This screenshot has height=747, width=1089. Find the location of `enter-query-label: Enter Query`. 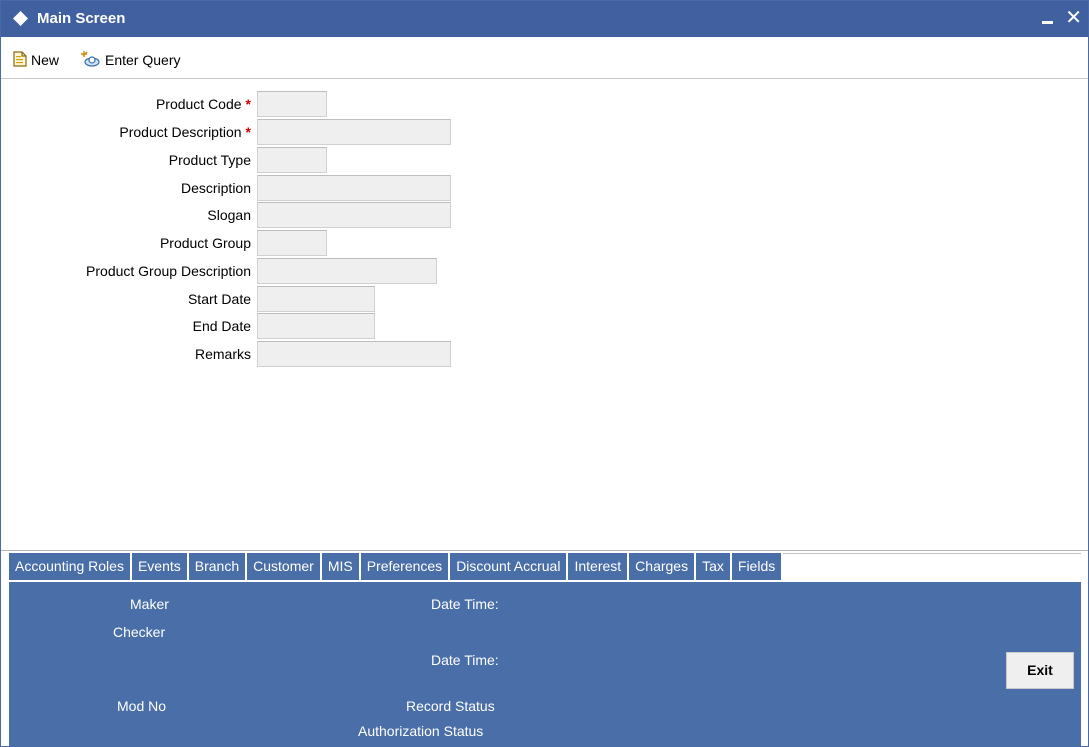

enter-query-label: Enter Query is located at coordinates (143, 60).